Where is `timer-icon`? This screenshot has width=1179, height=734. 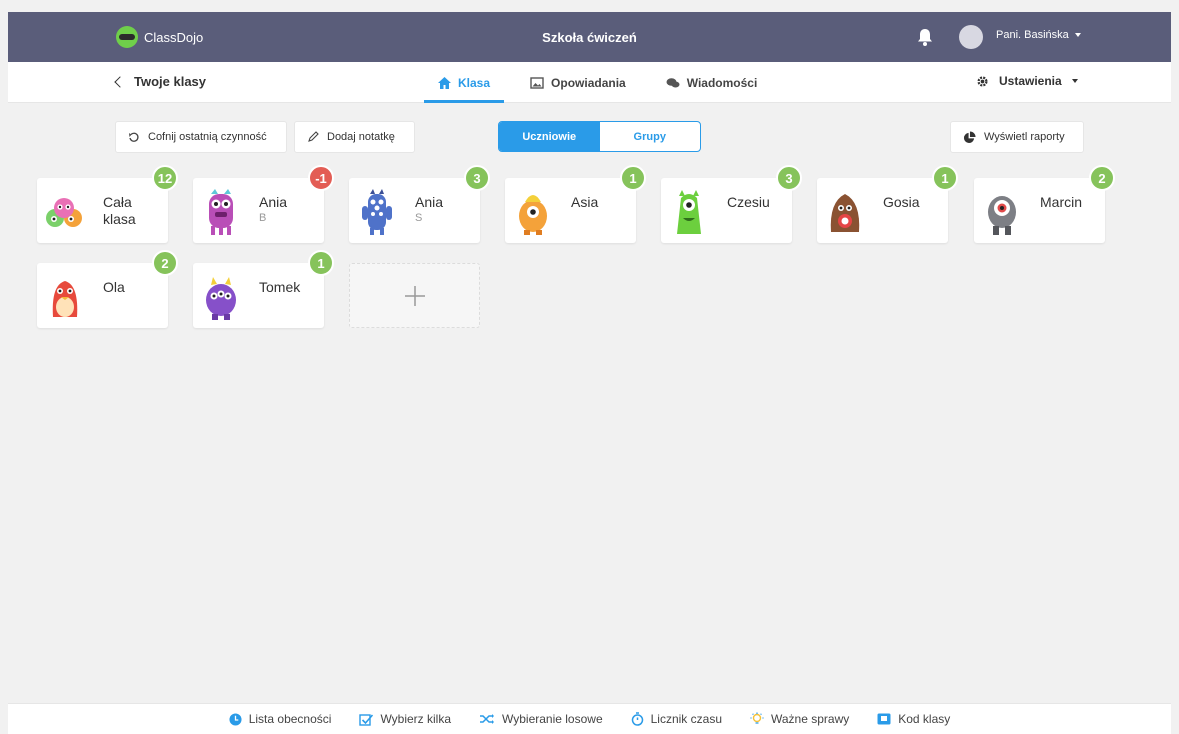 timer-icon is located at coordinates (637, 719).